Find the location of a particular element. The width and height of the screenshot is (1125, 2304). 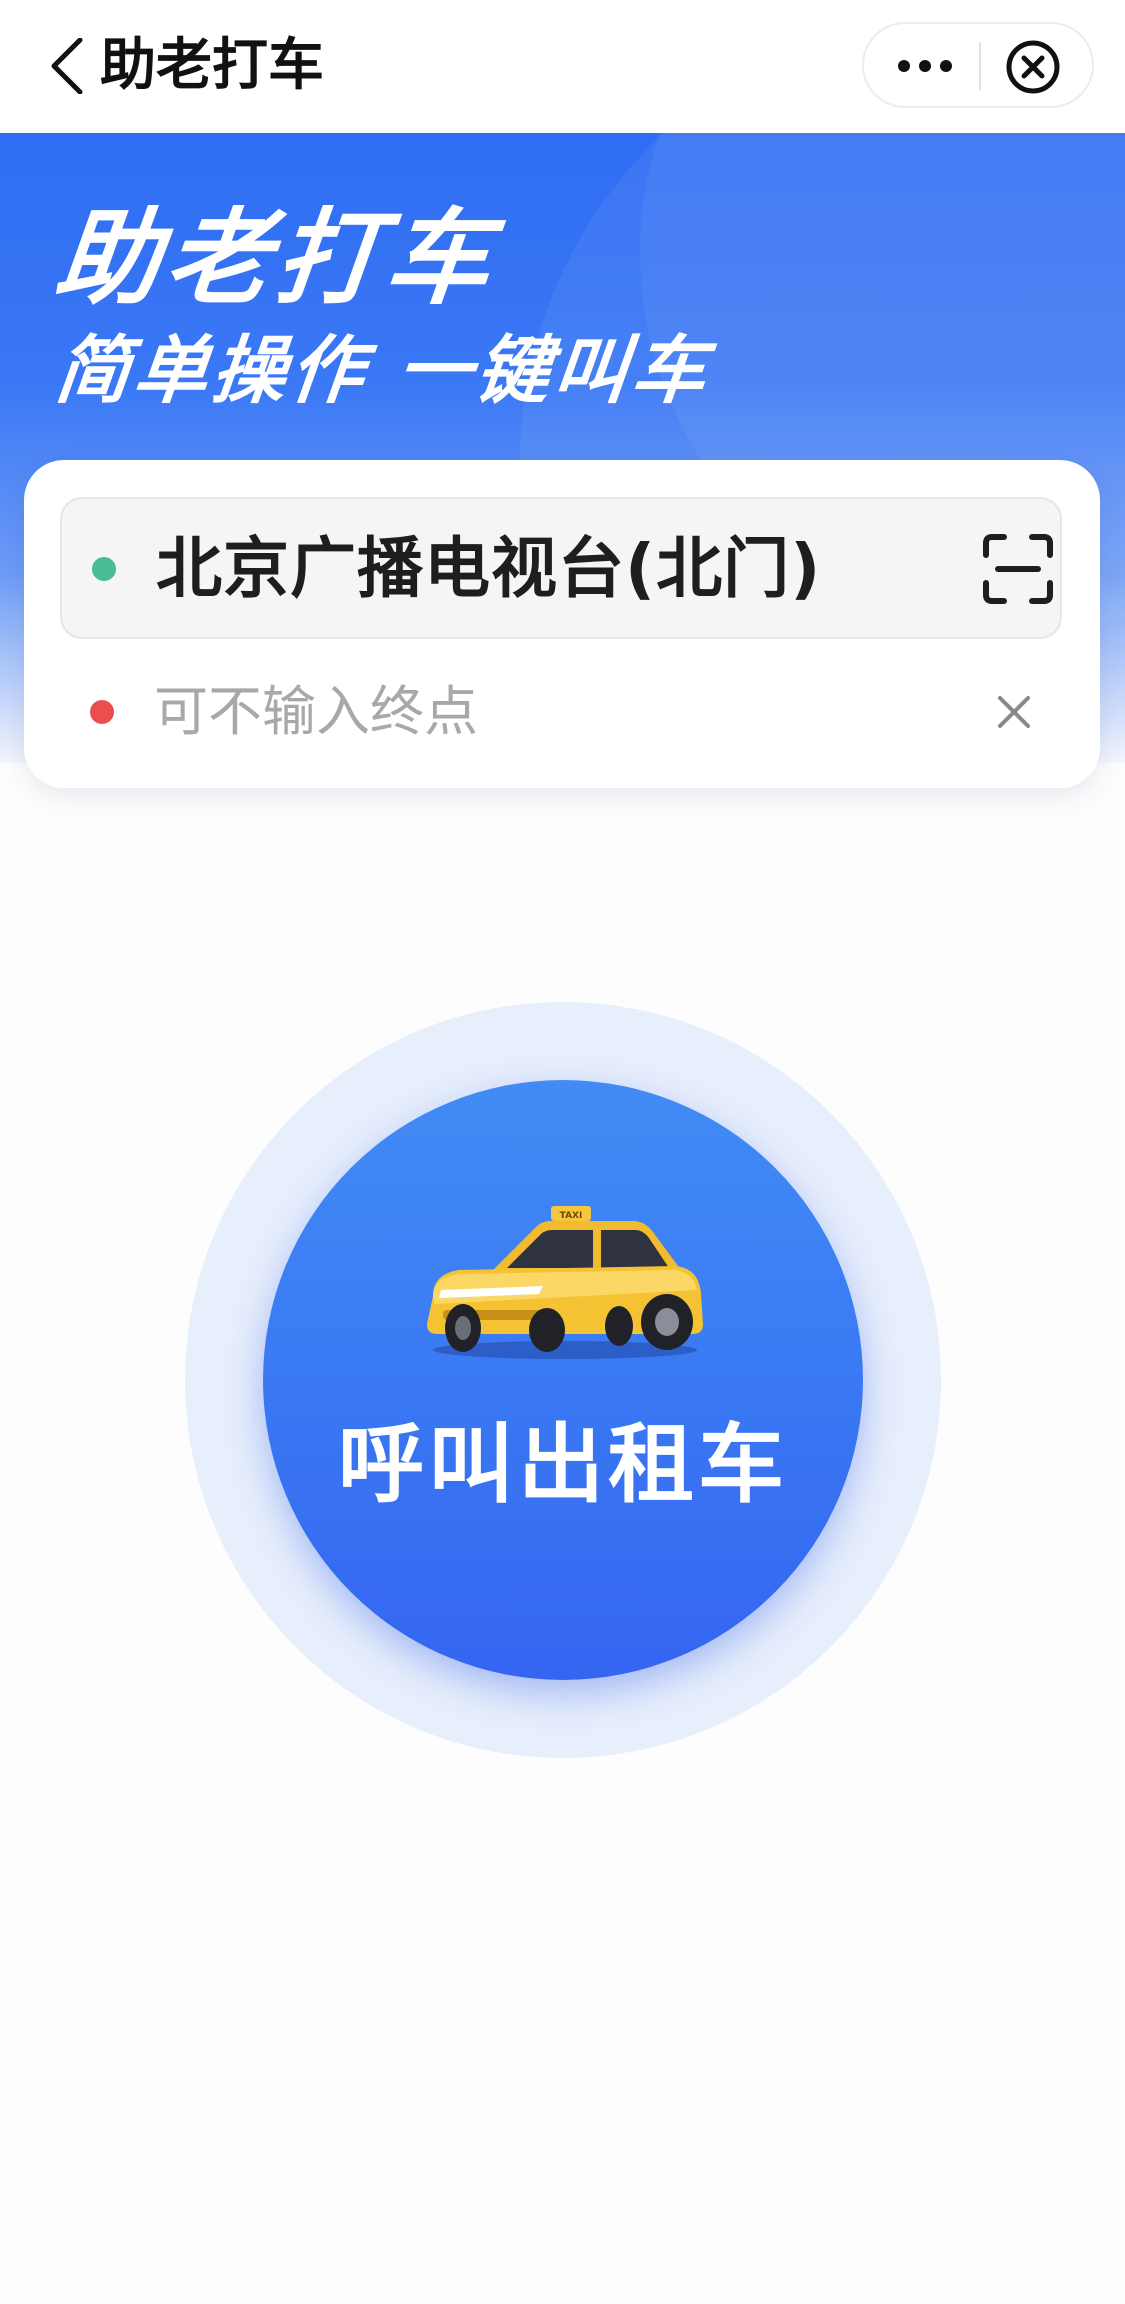

chevron-left-icon is located at coordinates (67, 66).